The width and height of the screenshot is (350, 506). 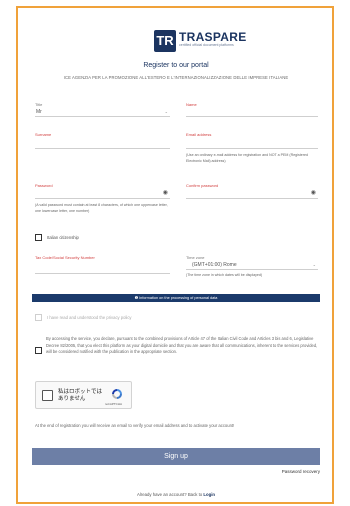 I want to click on recaptcha-icon, so click(x=117, y=394).